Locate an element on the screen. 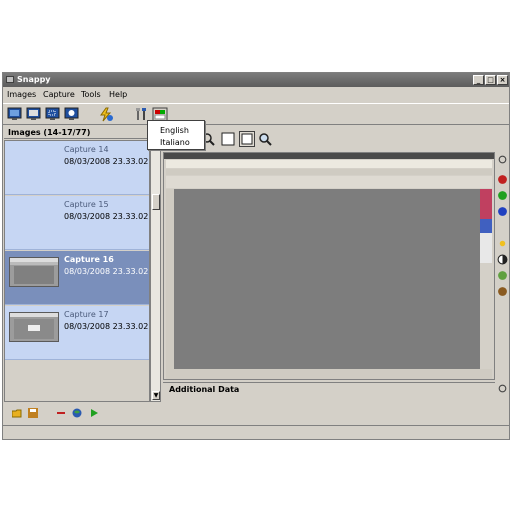  language-dropdown: English Italiano is located at coordinates (176, 135).